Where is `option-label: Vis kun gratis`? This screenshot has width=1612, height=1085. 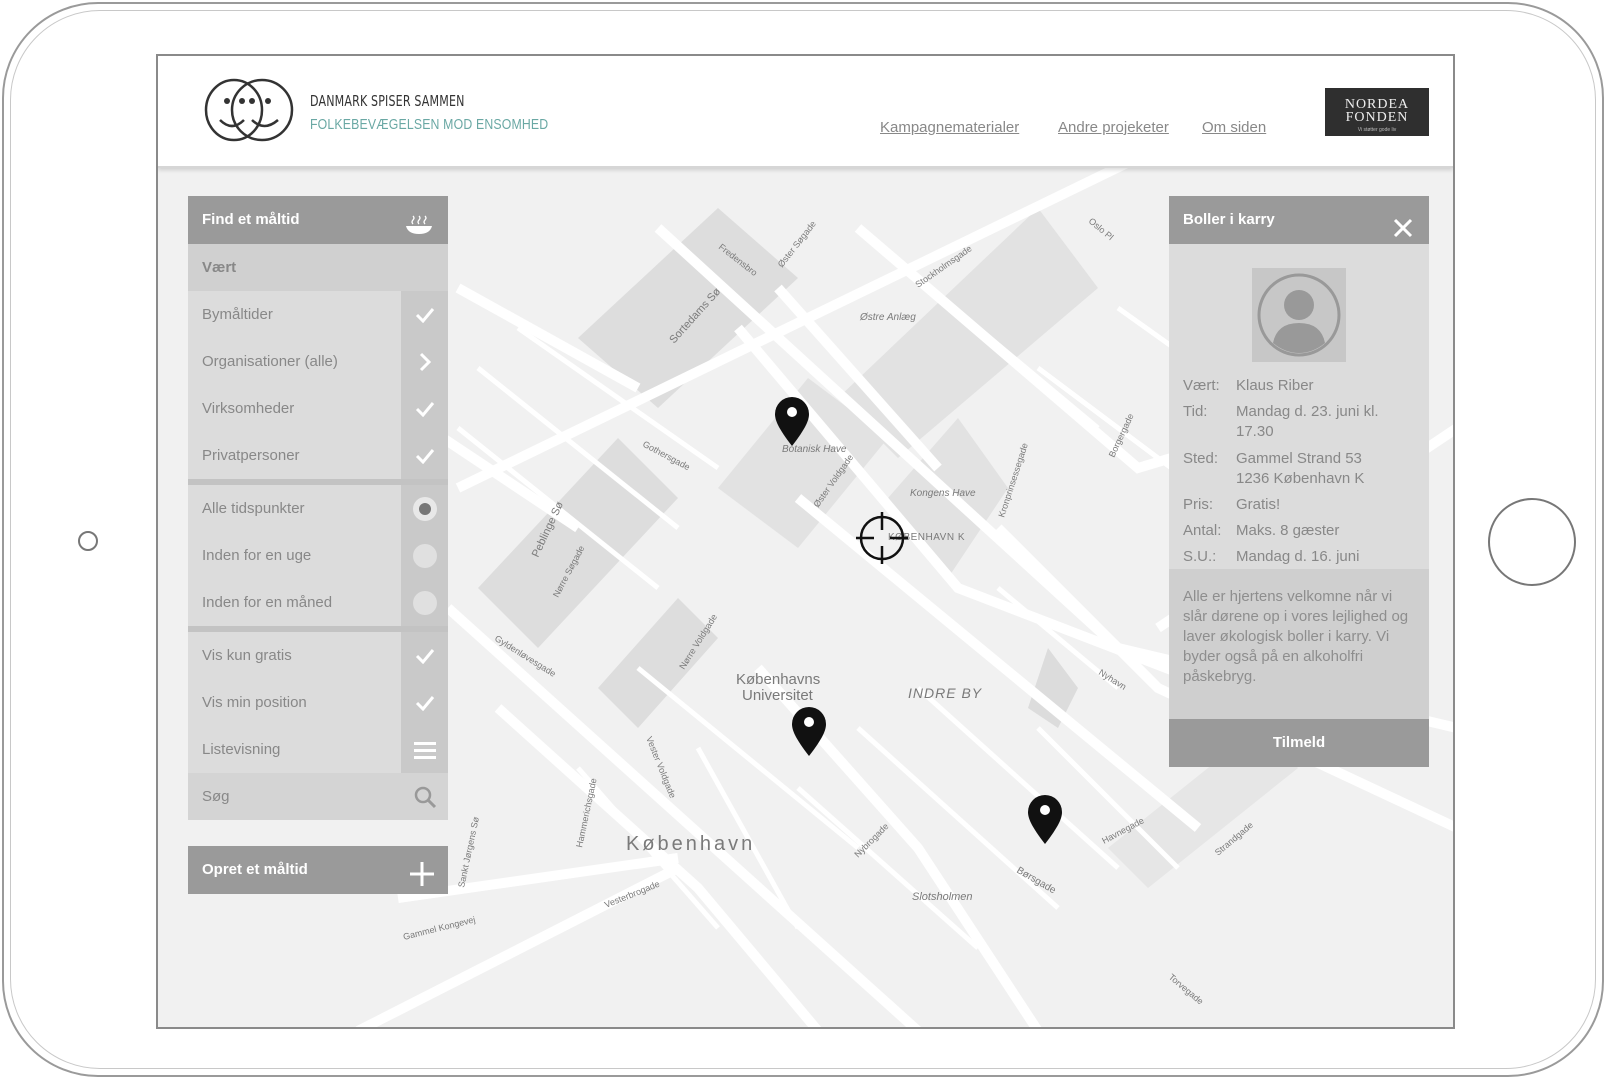
option-label: Vis kun gratis is located at coordinates (247, 655).